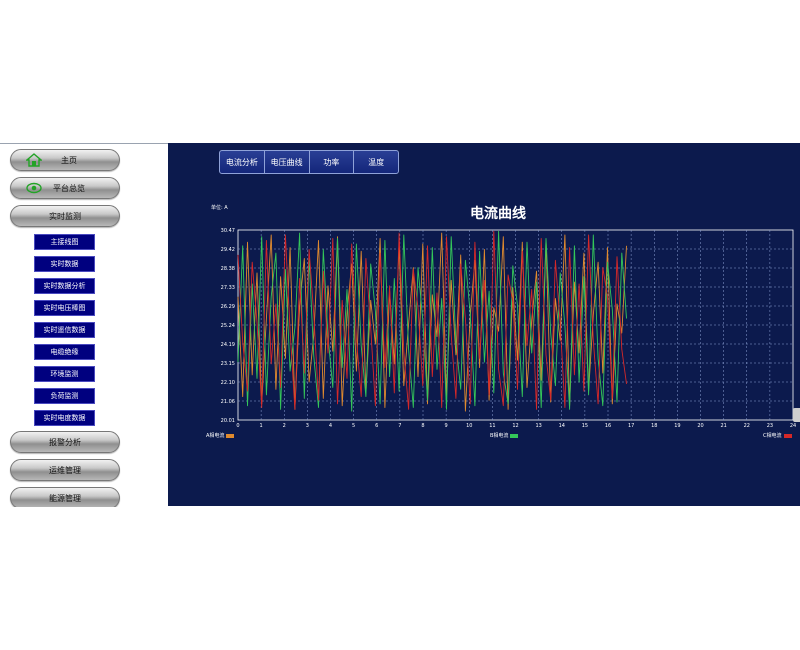  Describe the element at coordinates (228, 326) in the screenshot. I see `y-tick-label: 25.24` at that location.